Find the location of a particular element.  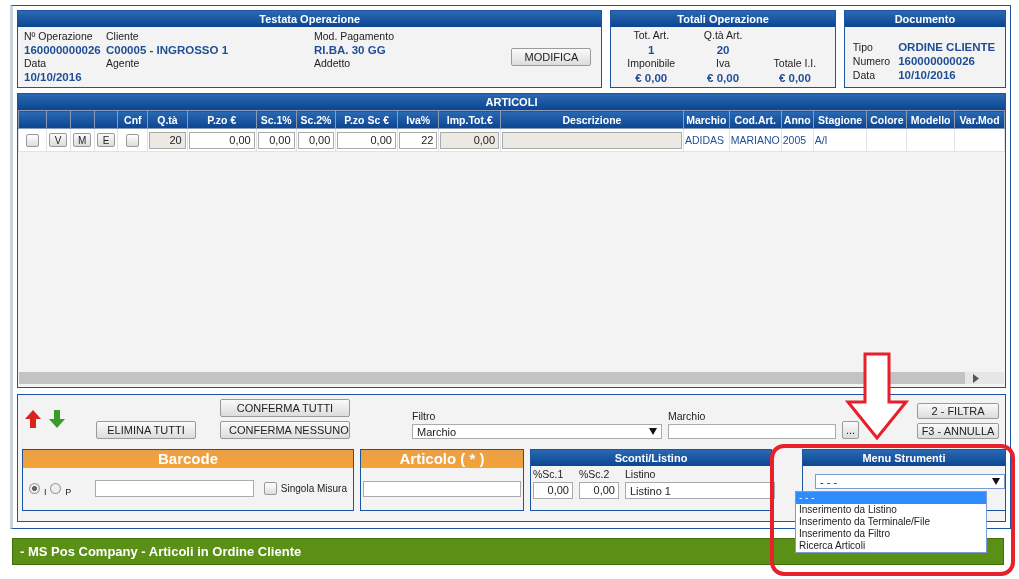

column-header: Cod.Art. is located at coordinates (755, 119).